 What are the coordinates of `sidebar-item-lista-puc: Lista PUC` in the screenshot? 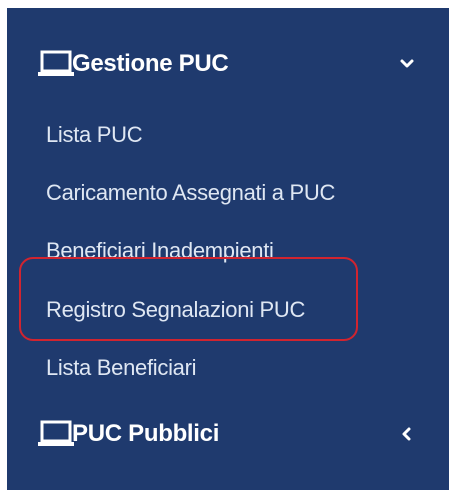 It's located at (94, 135).